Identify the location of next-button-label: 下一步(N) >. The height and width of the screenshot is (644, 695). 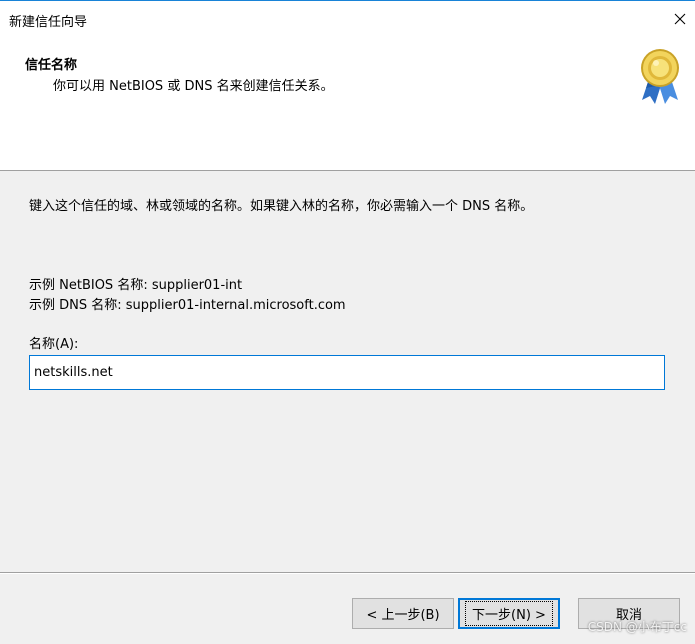
(509, 613).